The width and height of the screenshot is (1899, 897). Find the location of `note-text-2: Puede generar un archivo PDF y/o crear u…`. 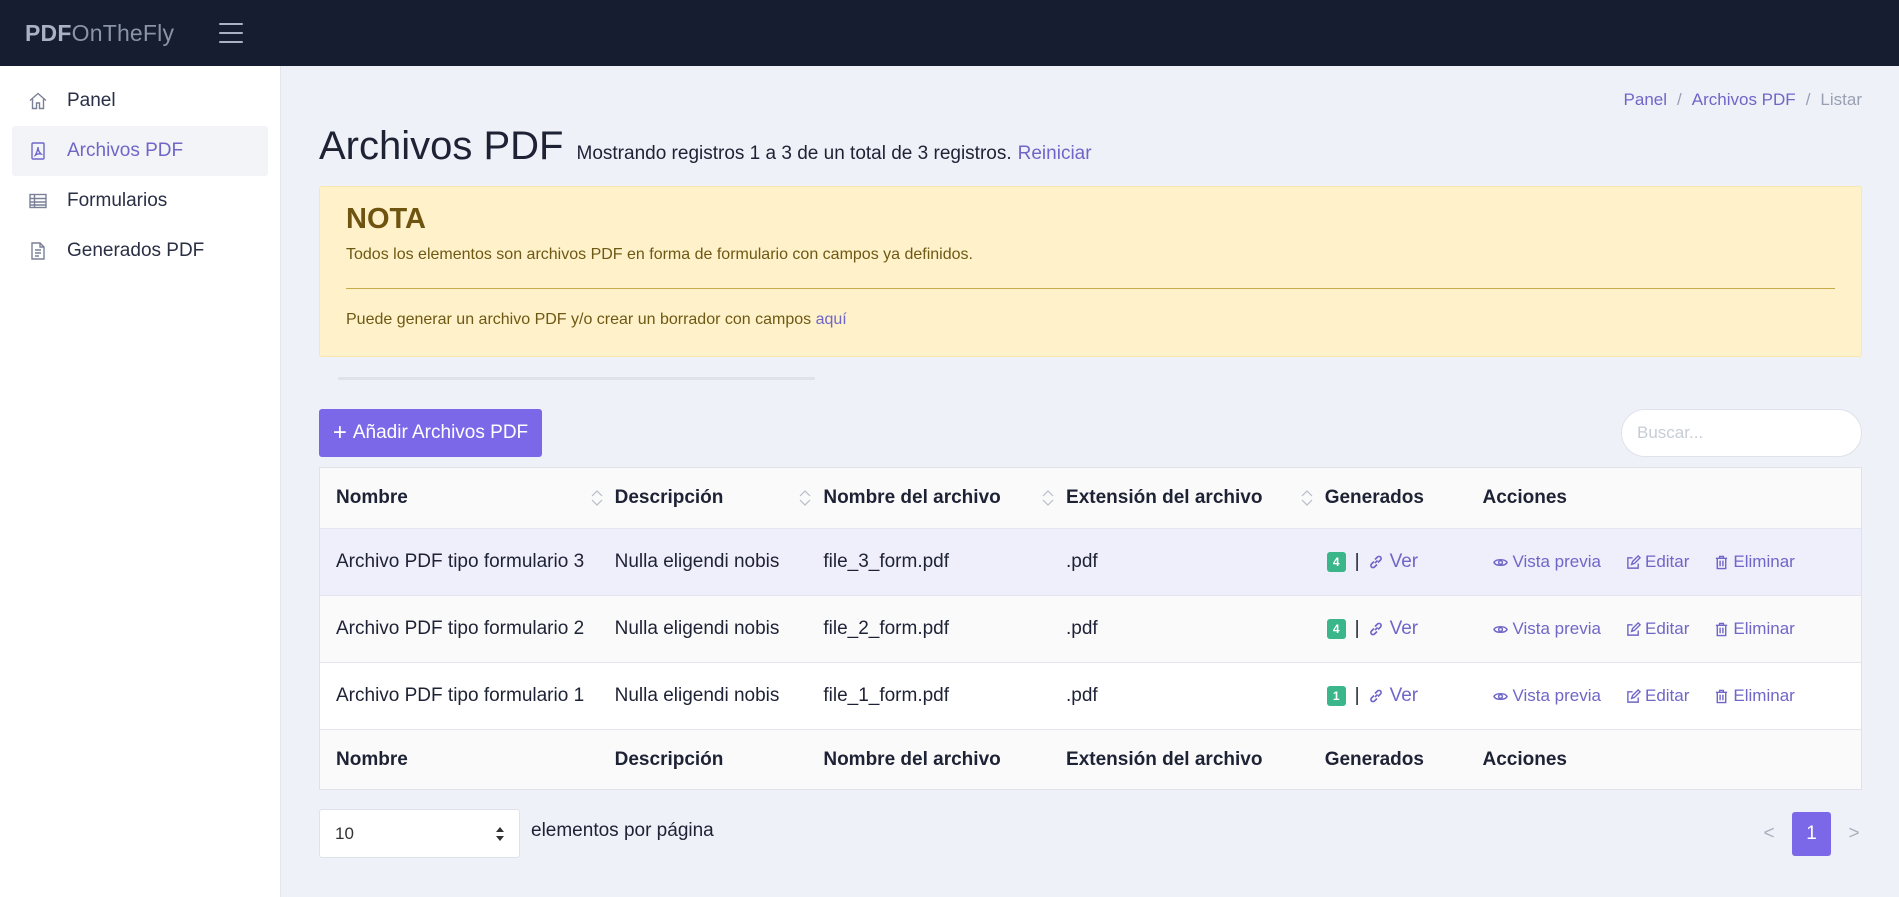

note-text-2: Puede generar un archivo PDF y/o crear u… is located at coordinates (596, 319).